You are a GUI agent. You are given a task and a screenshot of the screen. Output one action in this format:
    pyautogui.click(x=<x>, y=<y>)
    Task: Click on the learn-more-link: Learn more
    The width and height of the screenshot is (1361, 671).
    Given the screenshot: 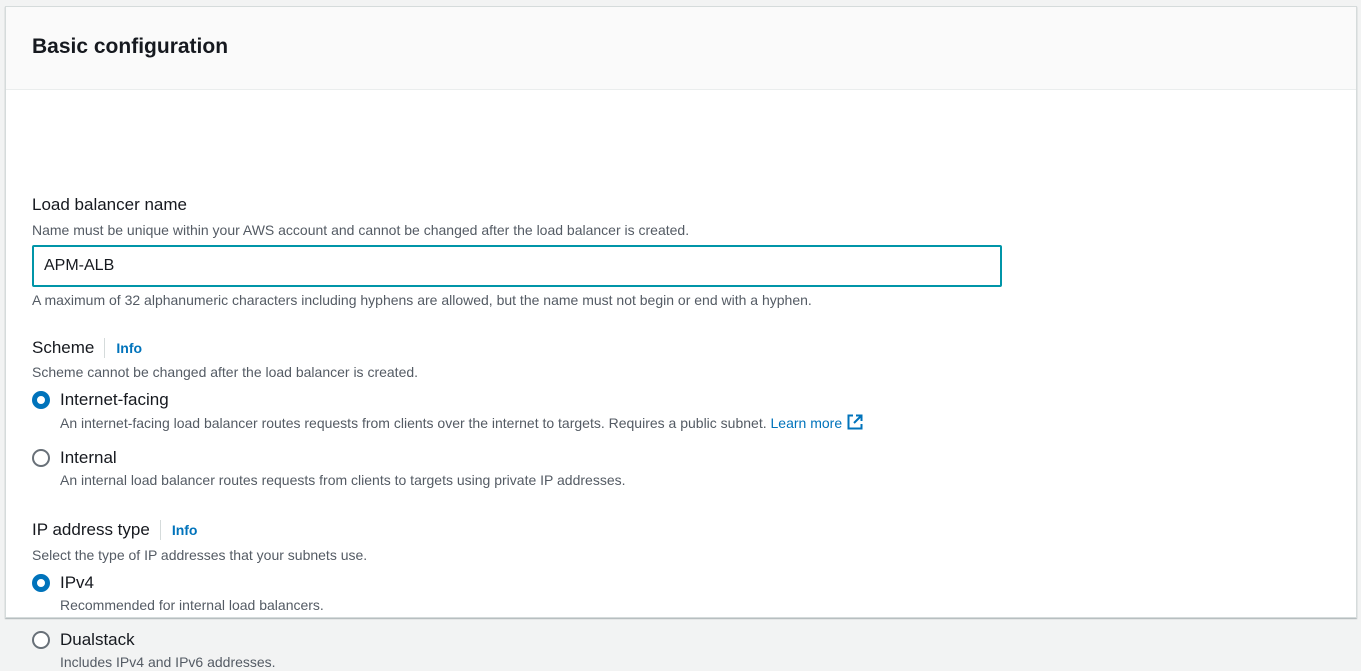 What is the action you would take?
    pyautogui.click(x=818, y=422)
    